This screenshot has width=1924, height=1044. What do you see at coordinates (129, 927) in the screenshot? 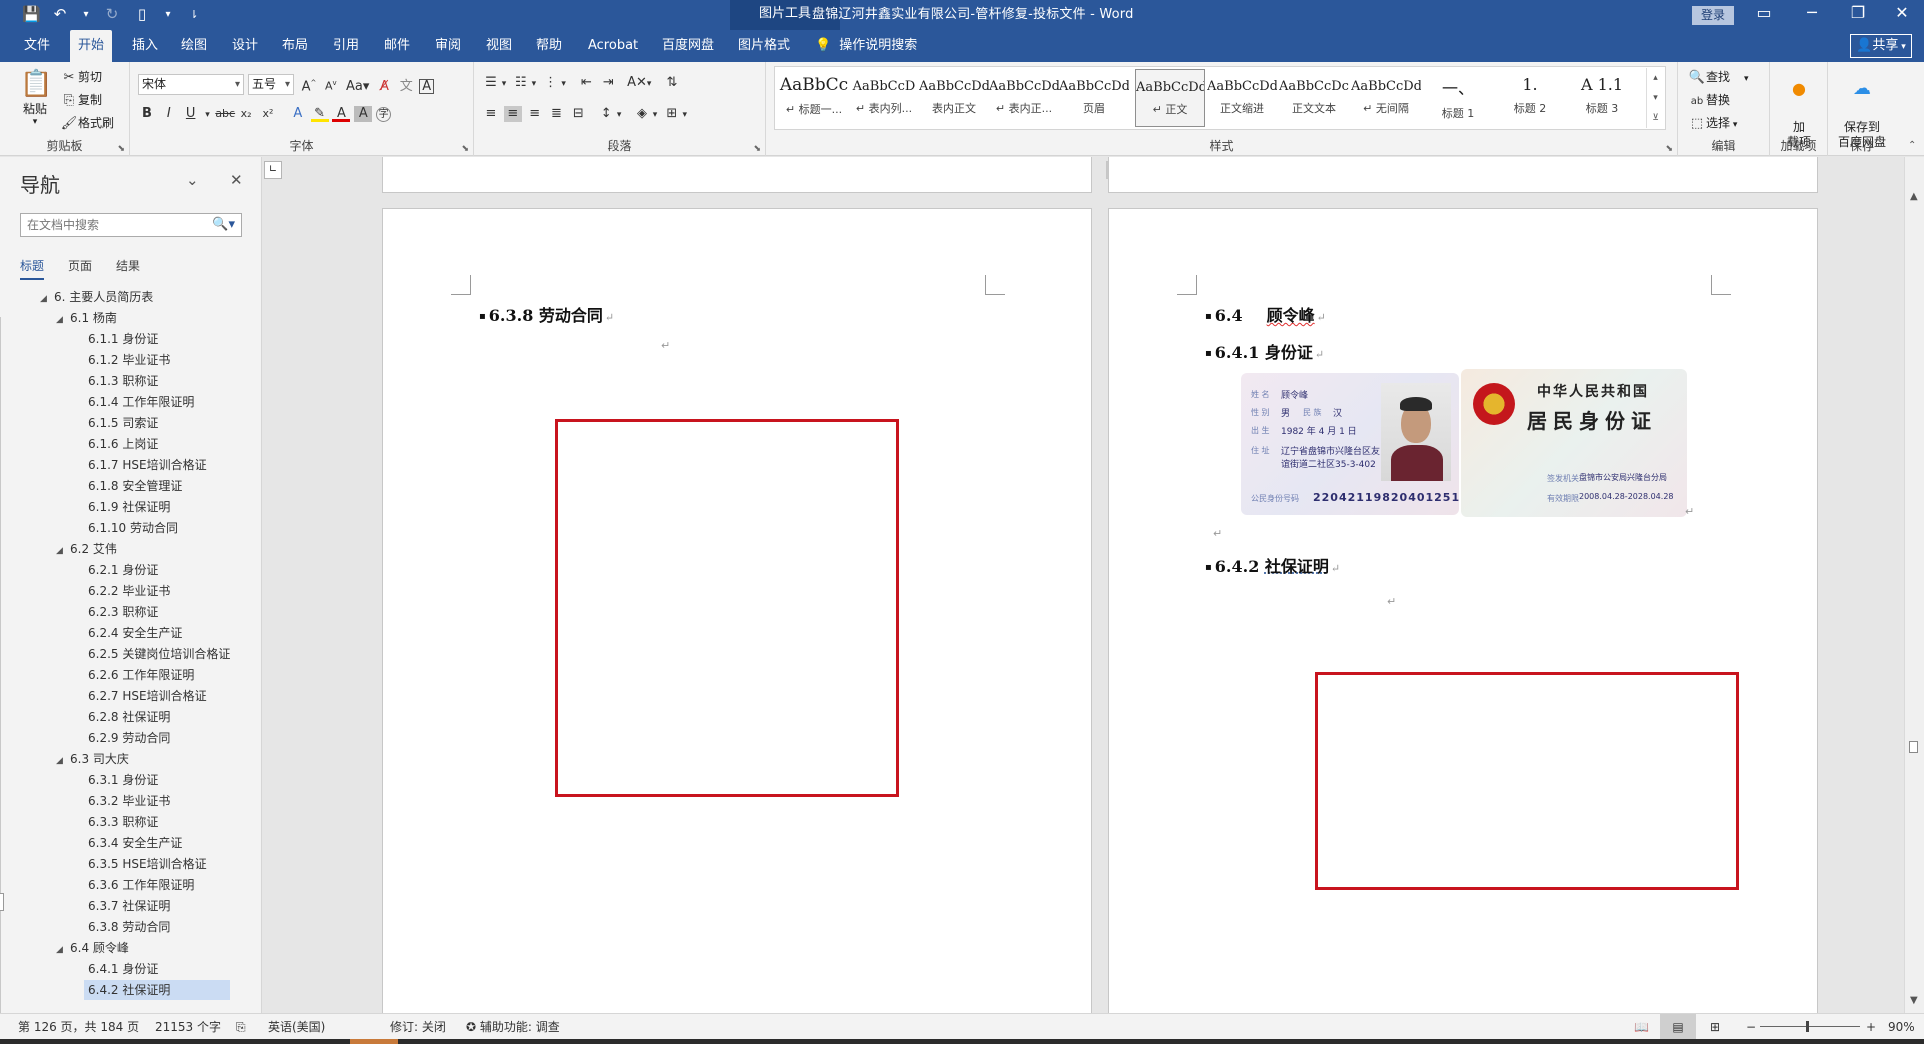
I see `nav-heading-item: 6.3.8 劳动合同` at bounding box center [129, 927].